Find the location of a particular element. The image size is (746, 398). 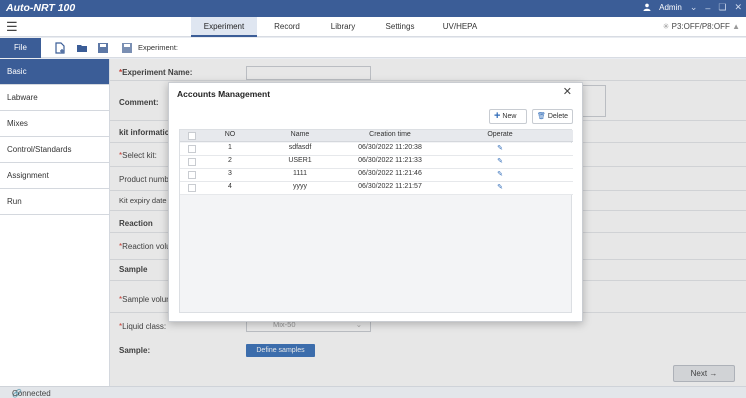

title-bar: Auto-NRT 100 Admin ⌄ – ❏ ✕ is located at coordinates (373, 8).